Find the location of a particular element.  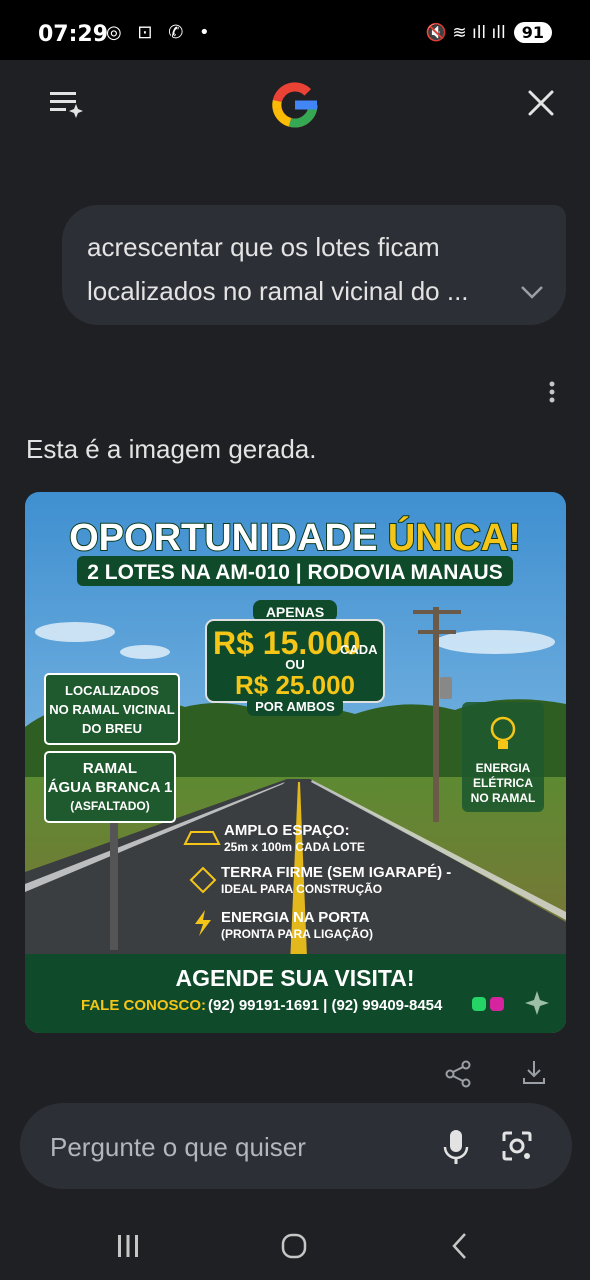

location-line-1: LOCALIZADOS is located at coordinates (112, 690).